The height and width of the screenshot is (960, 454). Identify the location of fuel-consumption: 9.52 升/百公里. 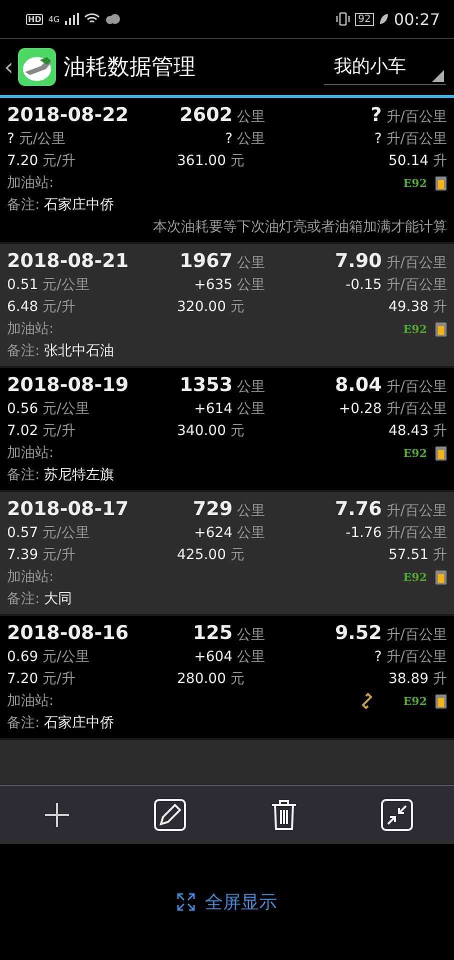
(390, 634).